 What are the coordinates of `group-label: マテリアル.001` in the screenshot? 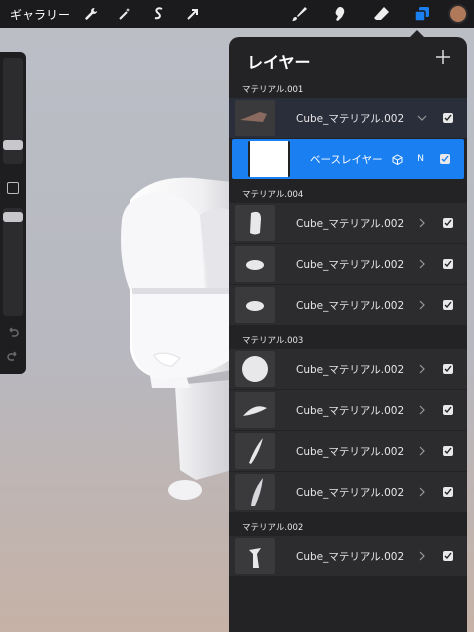 It's located at (348, 90).